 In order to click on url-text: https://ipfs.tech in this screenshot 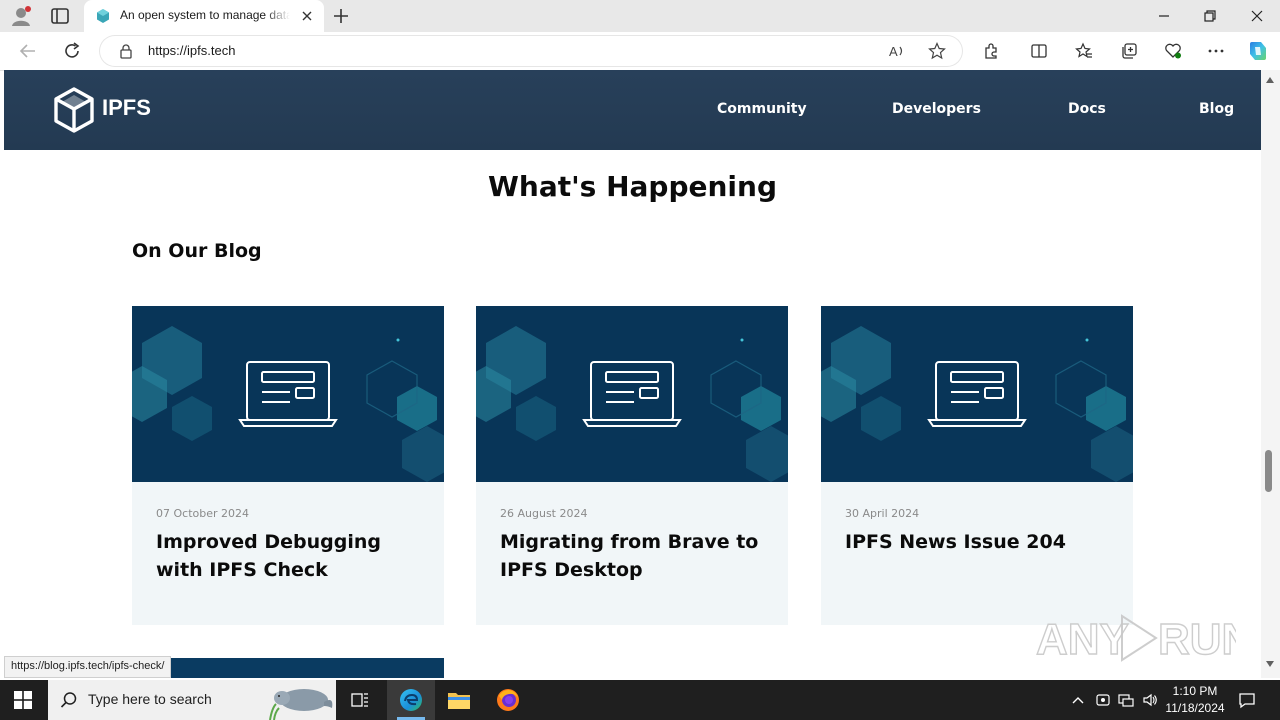, I will do `click(191, 50)`.